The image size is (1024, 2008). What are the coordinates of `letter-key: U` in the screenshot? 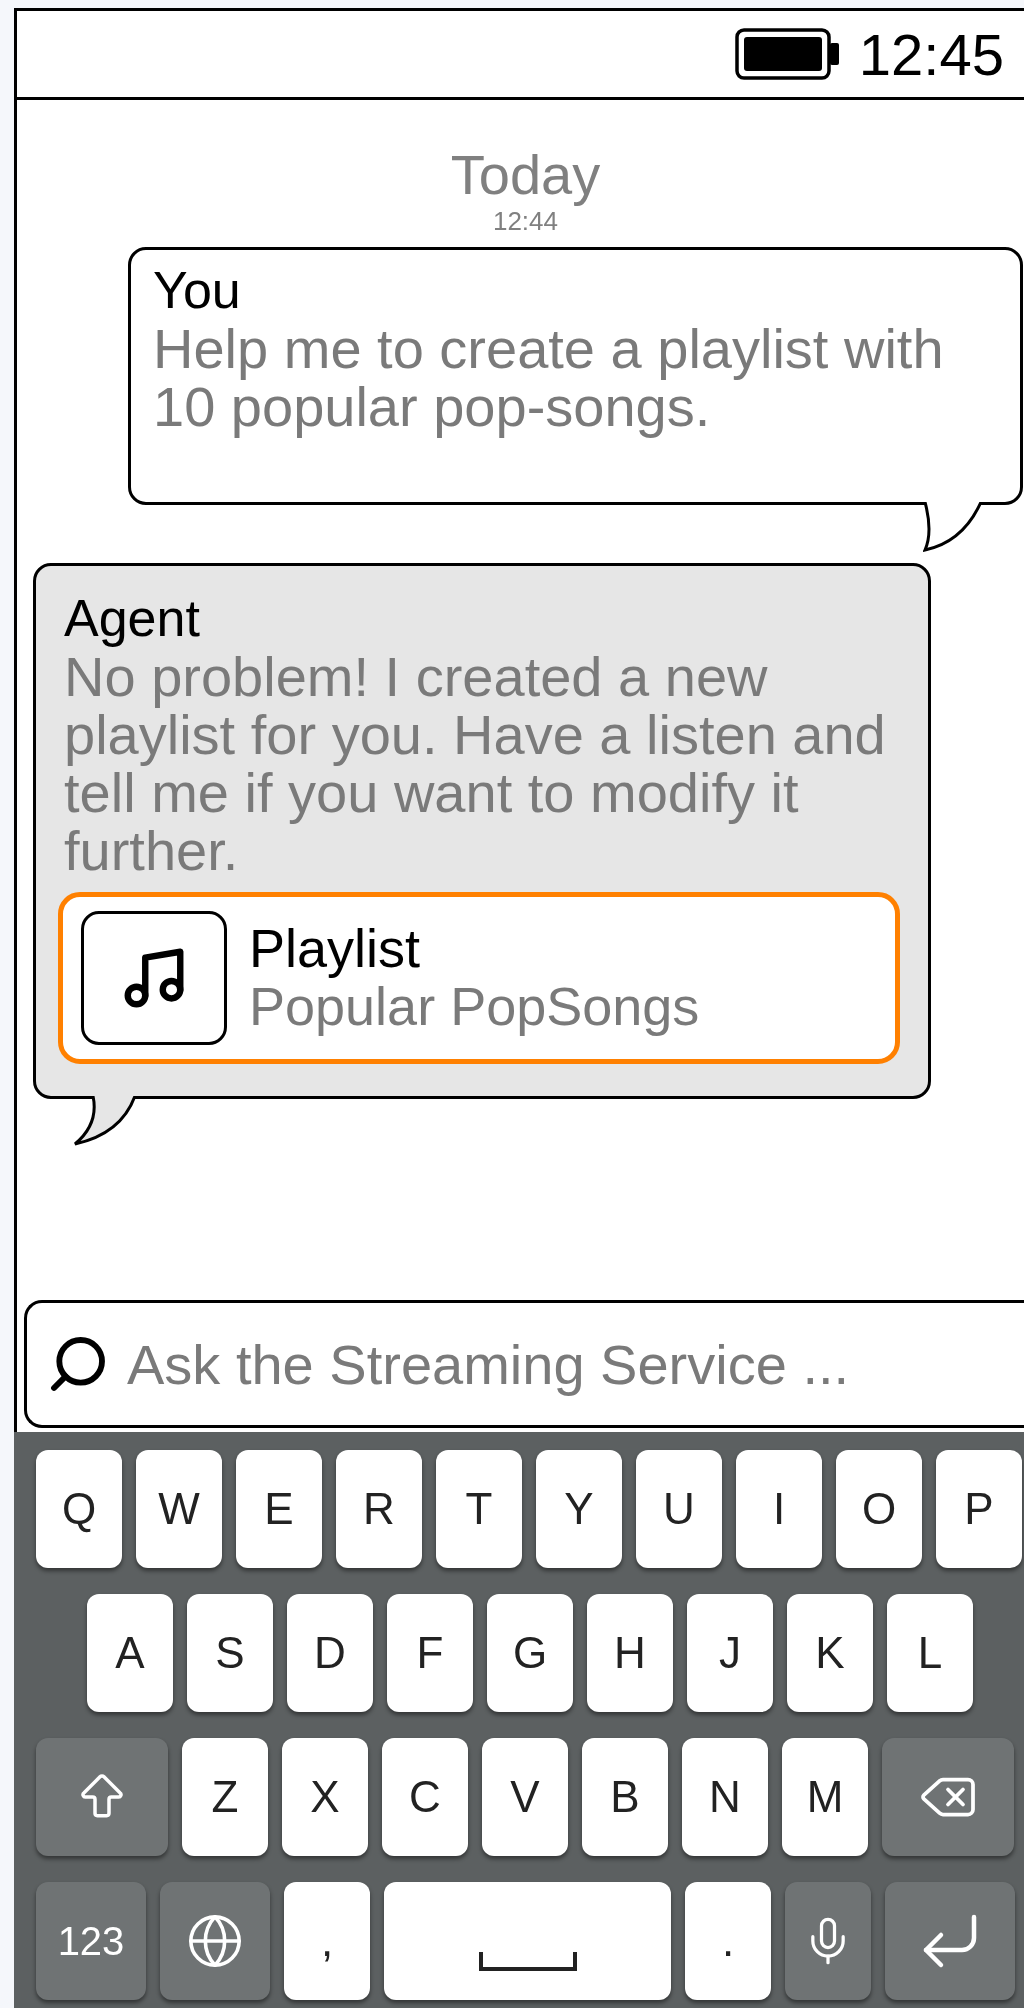 It's located at (679, 1509).